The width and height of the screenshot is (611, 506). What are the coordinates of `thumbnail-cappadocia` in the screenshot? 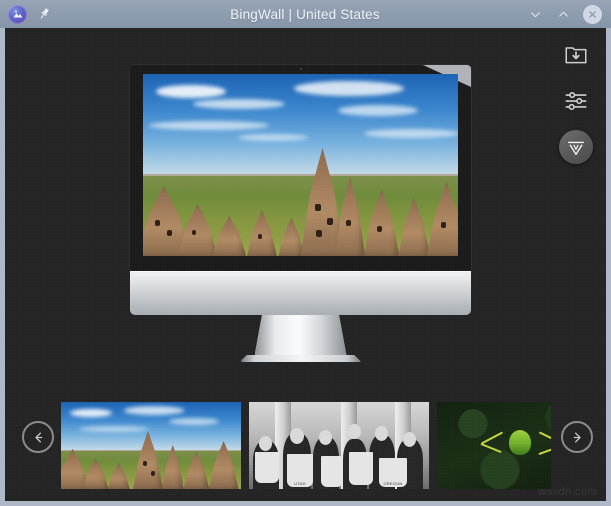 It's located at (151, 445).